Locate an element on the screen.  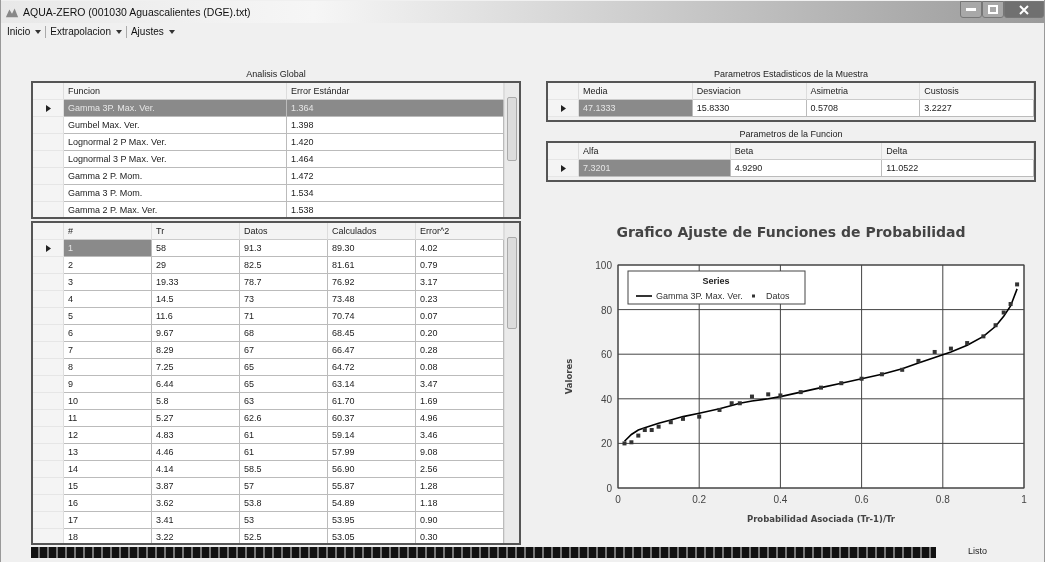
column-header: # is located at coordinates (108, 231).